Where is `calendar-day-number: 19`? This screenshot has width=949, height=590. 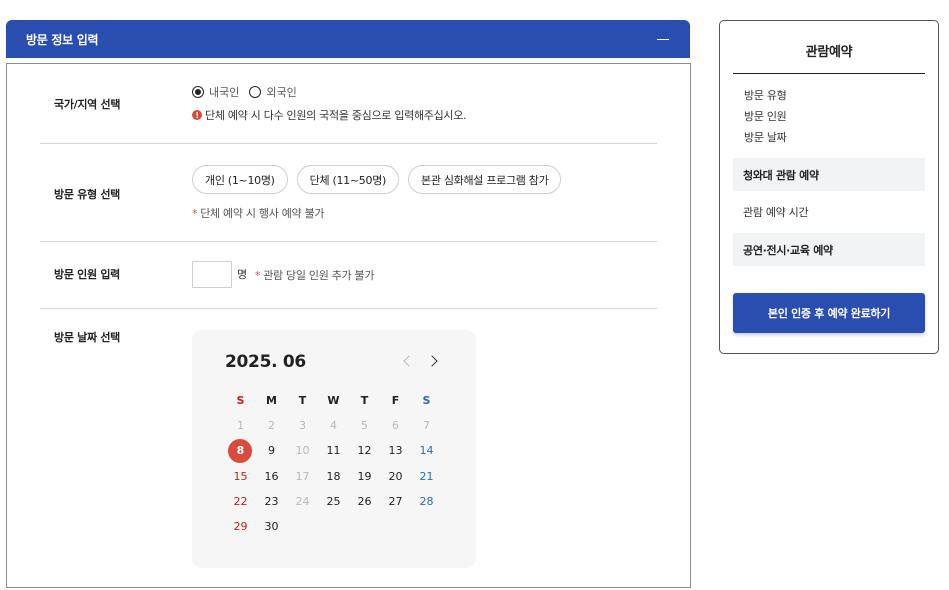 calendar-day-number: 19 is located at coordinates (364, 476).